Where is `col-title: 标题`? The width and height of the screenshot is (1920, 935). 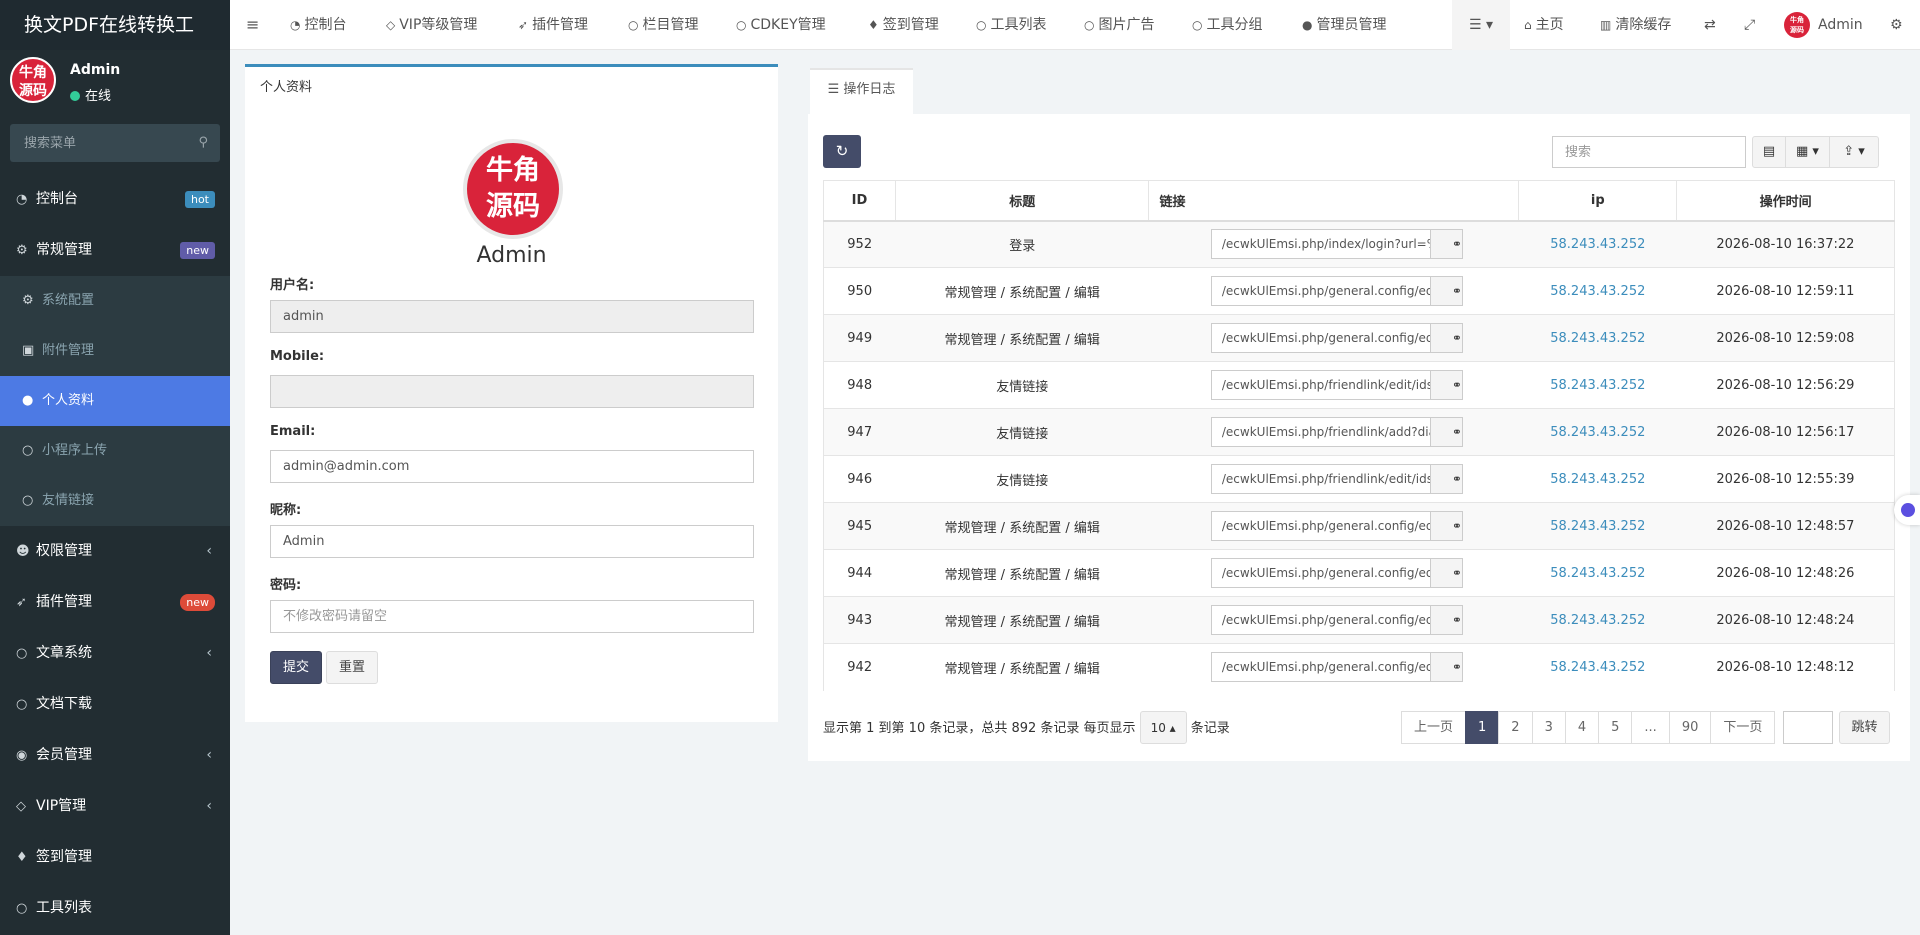
col-title: 标题 is located at coordinates (1022, 201).